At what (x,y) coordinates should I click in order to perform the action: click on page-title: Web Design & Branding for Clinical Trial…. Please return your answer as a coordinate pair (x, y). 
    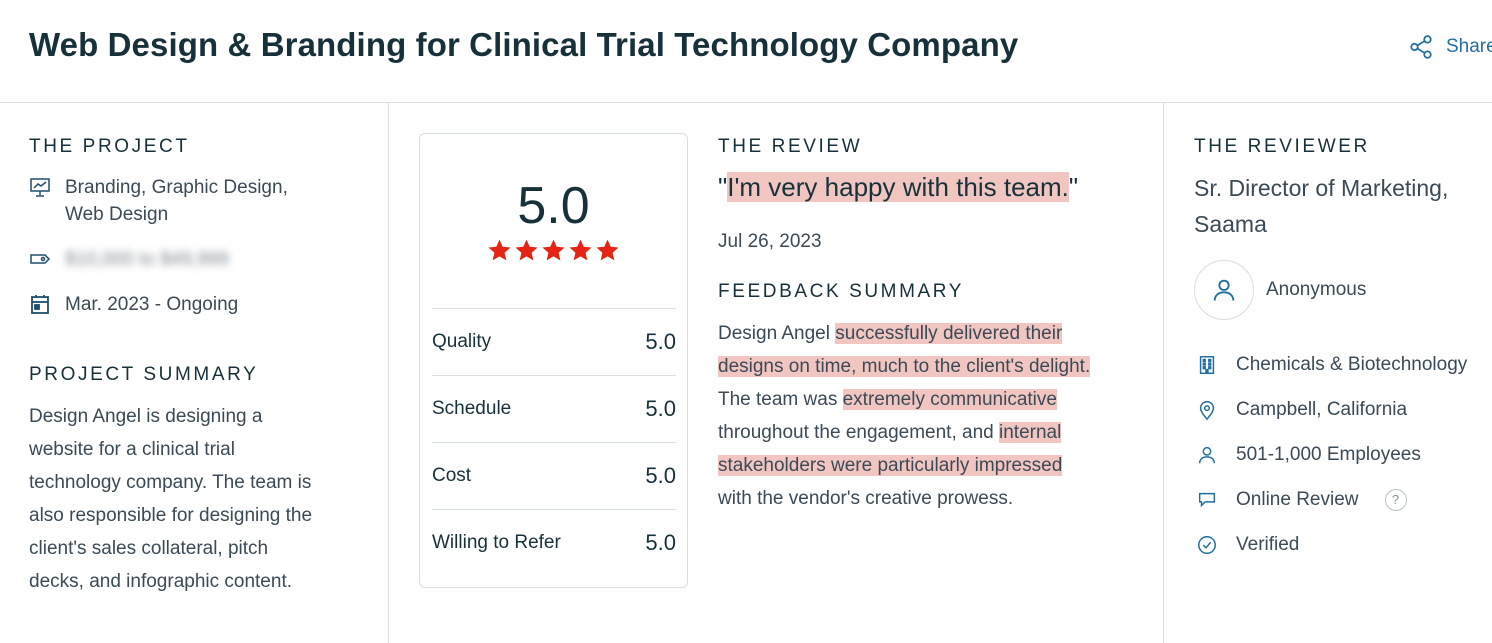
    Looking at the image, I should click on (524, 44).